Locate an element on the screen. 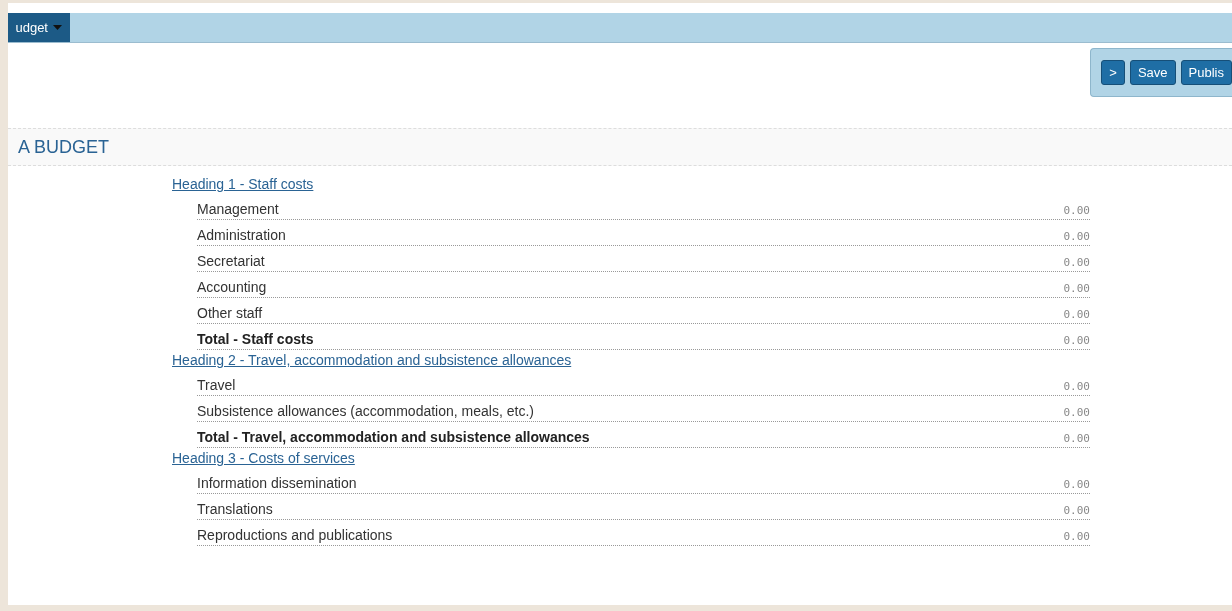  row-label: Translations is located at coordinates (235, 509).